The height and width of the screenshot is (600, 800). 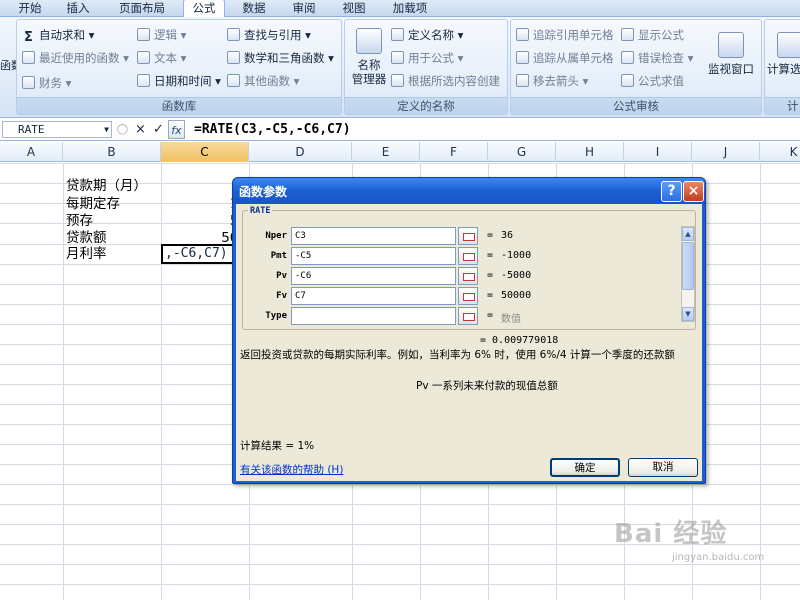 What do you see at coordinates (179, 81) in the screenshot?
I see `date-time-button: 日期和时间 ▾` at bounding box center [179, 81].